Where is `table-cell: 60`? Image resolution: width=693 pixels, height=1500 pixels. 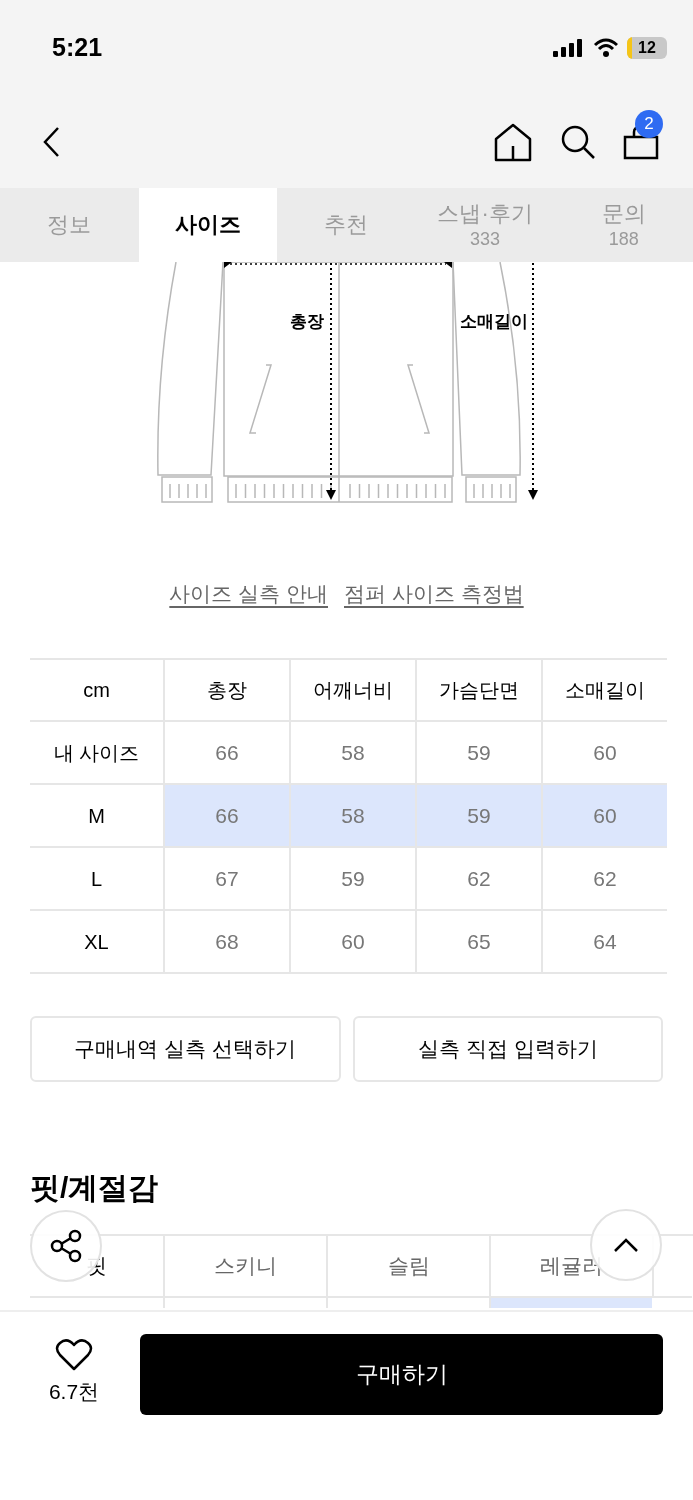
table-cell: 60 is located at coordinates (352, 942).